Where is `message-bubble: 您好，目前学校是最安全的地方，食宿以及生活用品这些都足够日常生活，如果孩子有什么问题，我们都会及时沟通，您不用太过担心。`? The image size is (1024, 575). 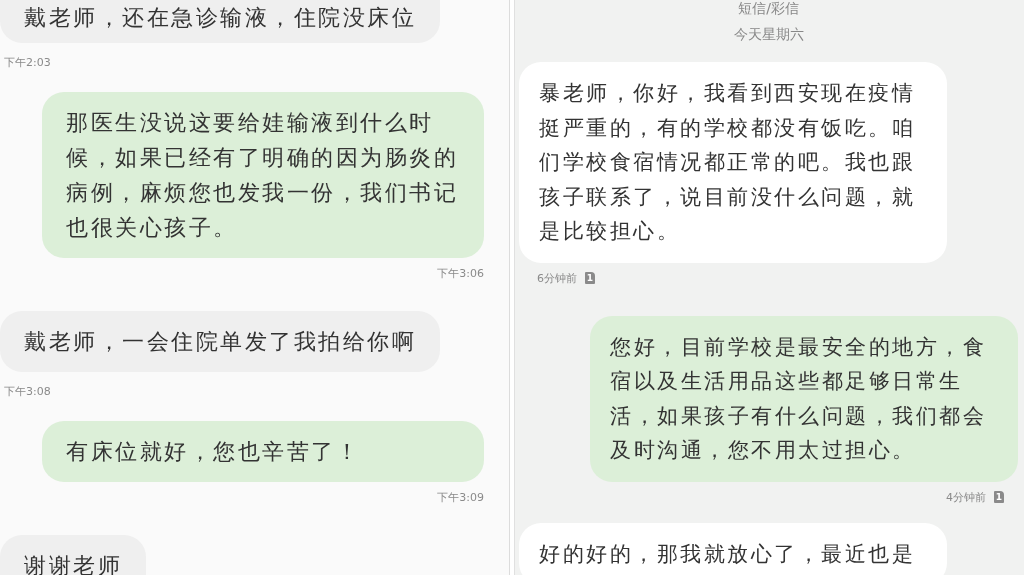
message-bubble: 您好，目前学校是最安全的地方，食宿以及生活用品这些都足够日常生活，如果孩子有什么问题，我们都会及时沟通，您不用太过担心。 is located at coordinates (804, 398).